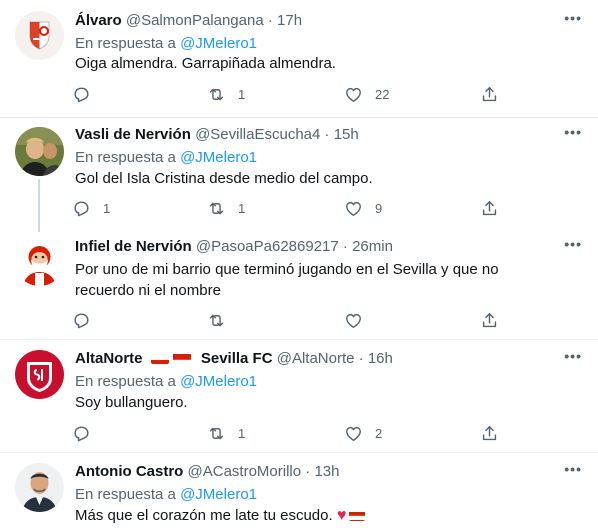 The image size is (598, 530). What do you see at coordinates (359, 320) in the screenshot?
I see `like-button` at bounding box center [359, 320].